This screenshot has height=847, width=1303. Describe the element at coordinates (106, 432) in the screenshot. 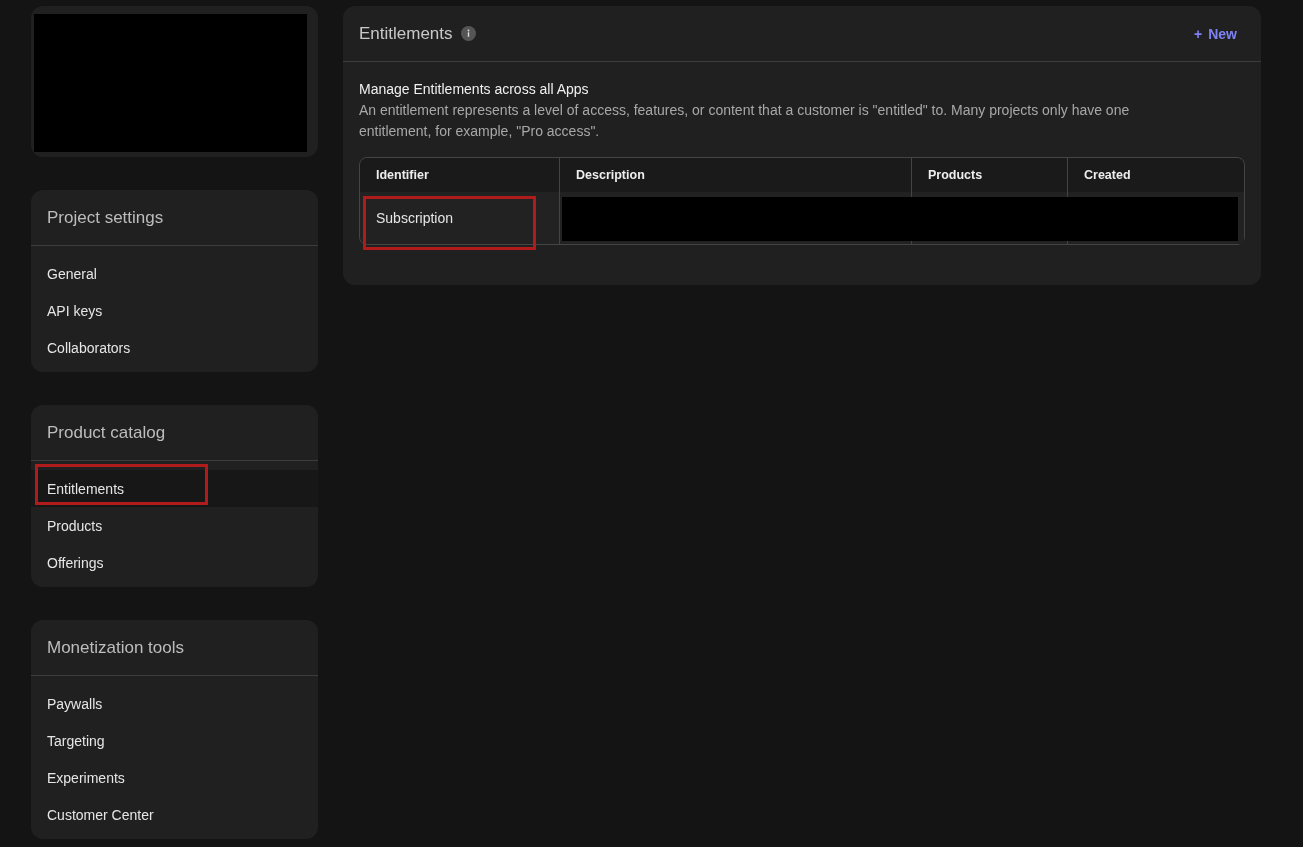

I see `section-title: Product catalog` at that location.